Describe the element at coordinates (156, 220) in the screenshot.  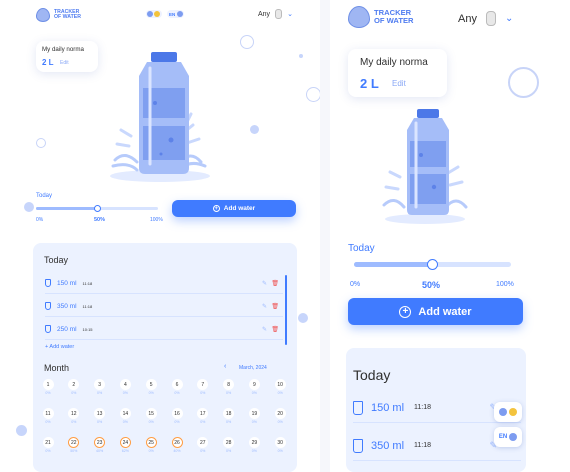
I see `progress-max-label: 100%` at that location.